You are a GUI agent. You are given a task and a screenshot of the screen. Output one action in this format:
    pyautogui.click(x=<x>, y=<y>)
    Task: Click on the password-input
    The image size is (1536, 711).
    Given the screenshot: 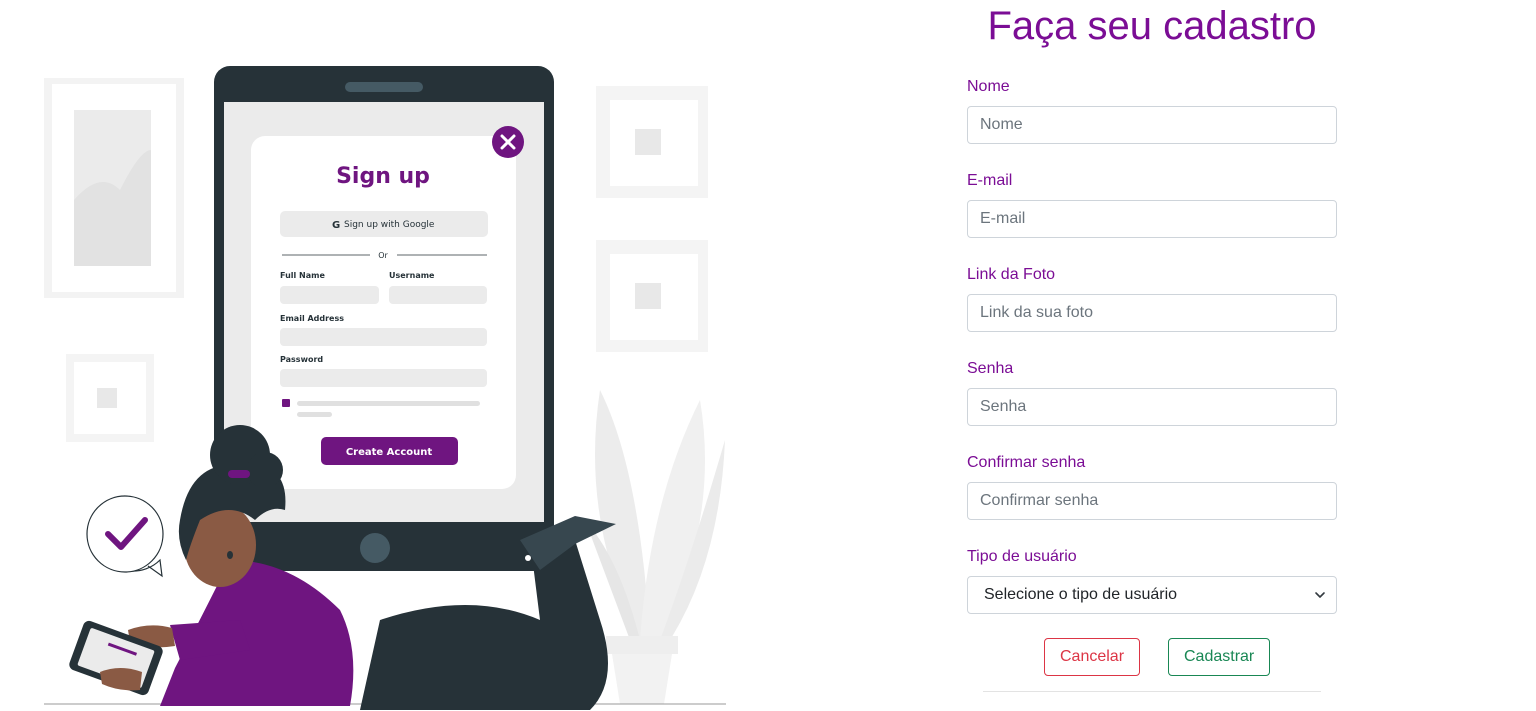 What is the action you would take?
    pyautogui.click(x=1152, y=407)
    